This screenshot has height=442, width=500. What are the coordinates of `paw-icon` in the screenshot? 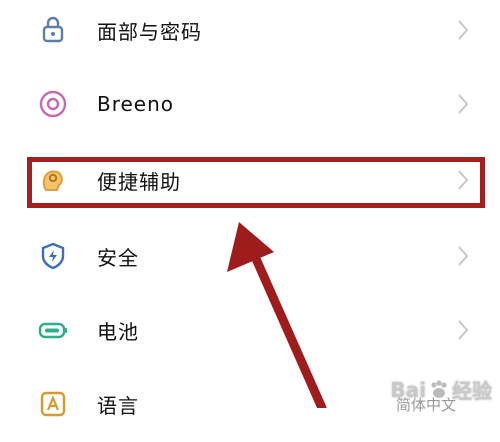 It's located at (439, 388).